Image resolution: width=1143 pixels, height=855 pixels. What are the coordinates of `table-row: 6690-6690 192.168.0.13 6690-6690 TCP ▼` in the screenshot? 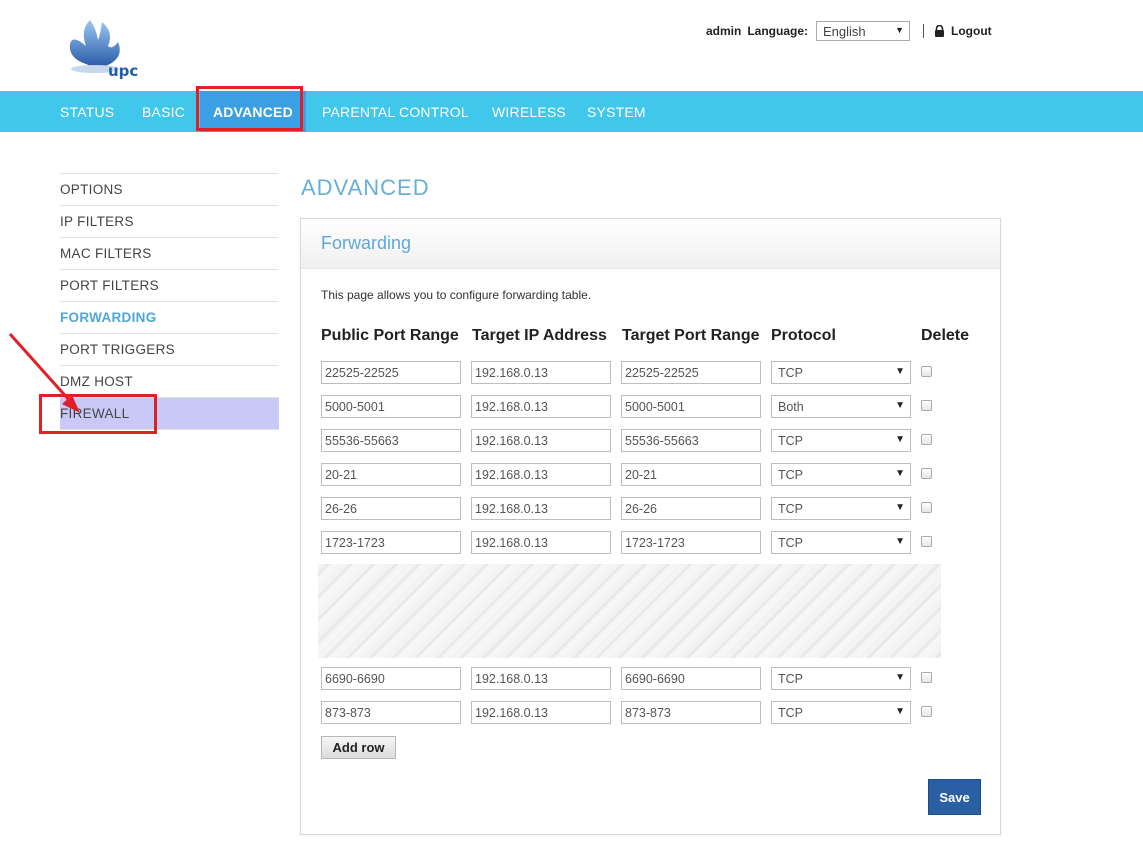 It's located at (651, 679).